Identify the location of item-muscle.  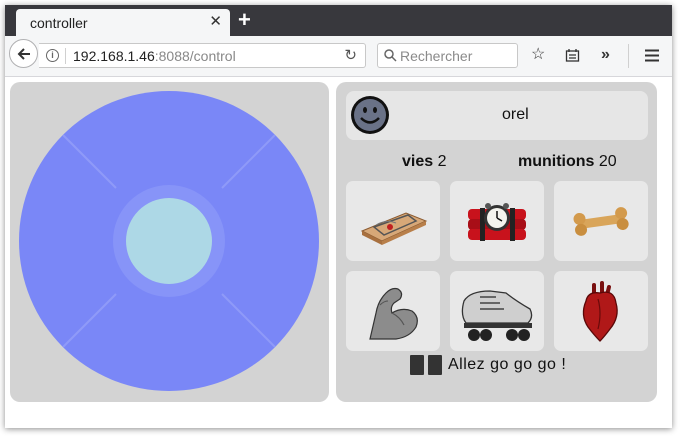
(393, 311).